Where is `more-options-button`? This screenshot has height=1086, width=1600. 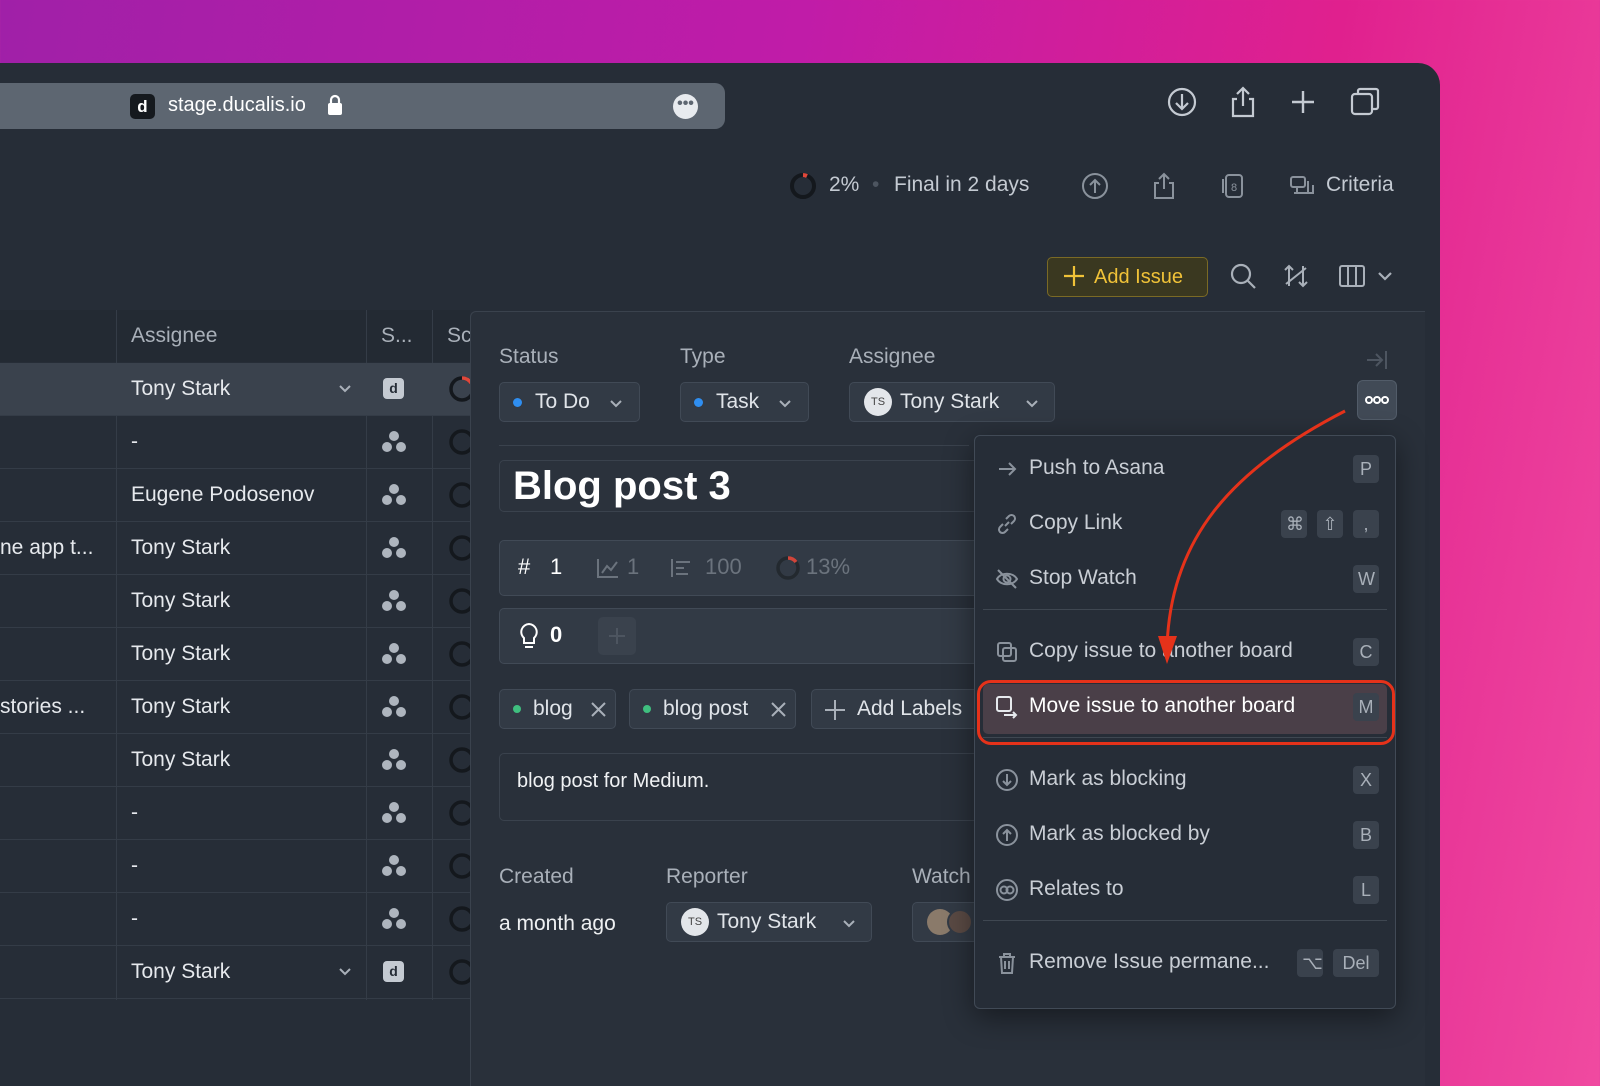
more-options-button is located at coordinates (1377, 400).